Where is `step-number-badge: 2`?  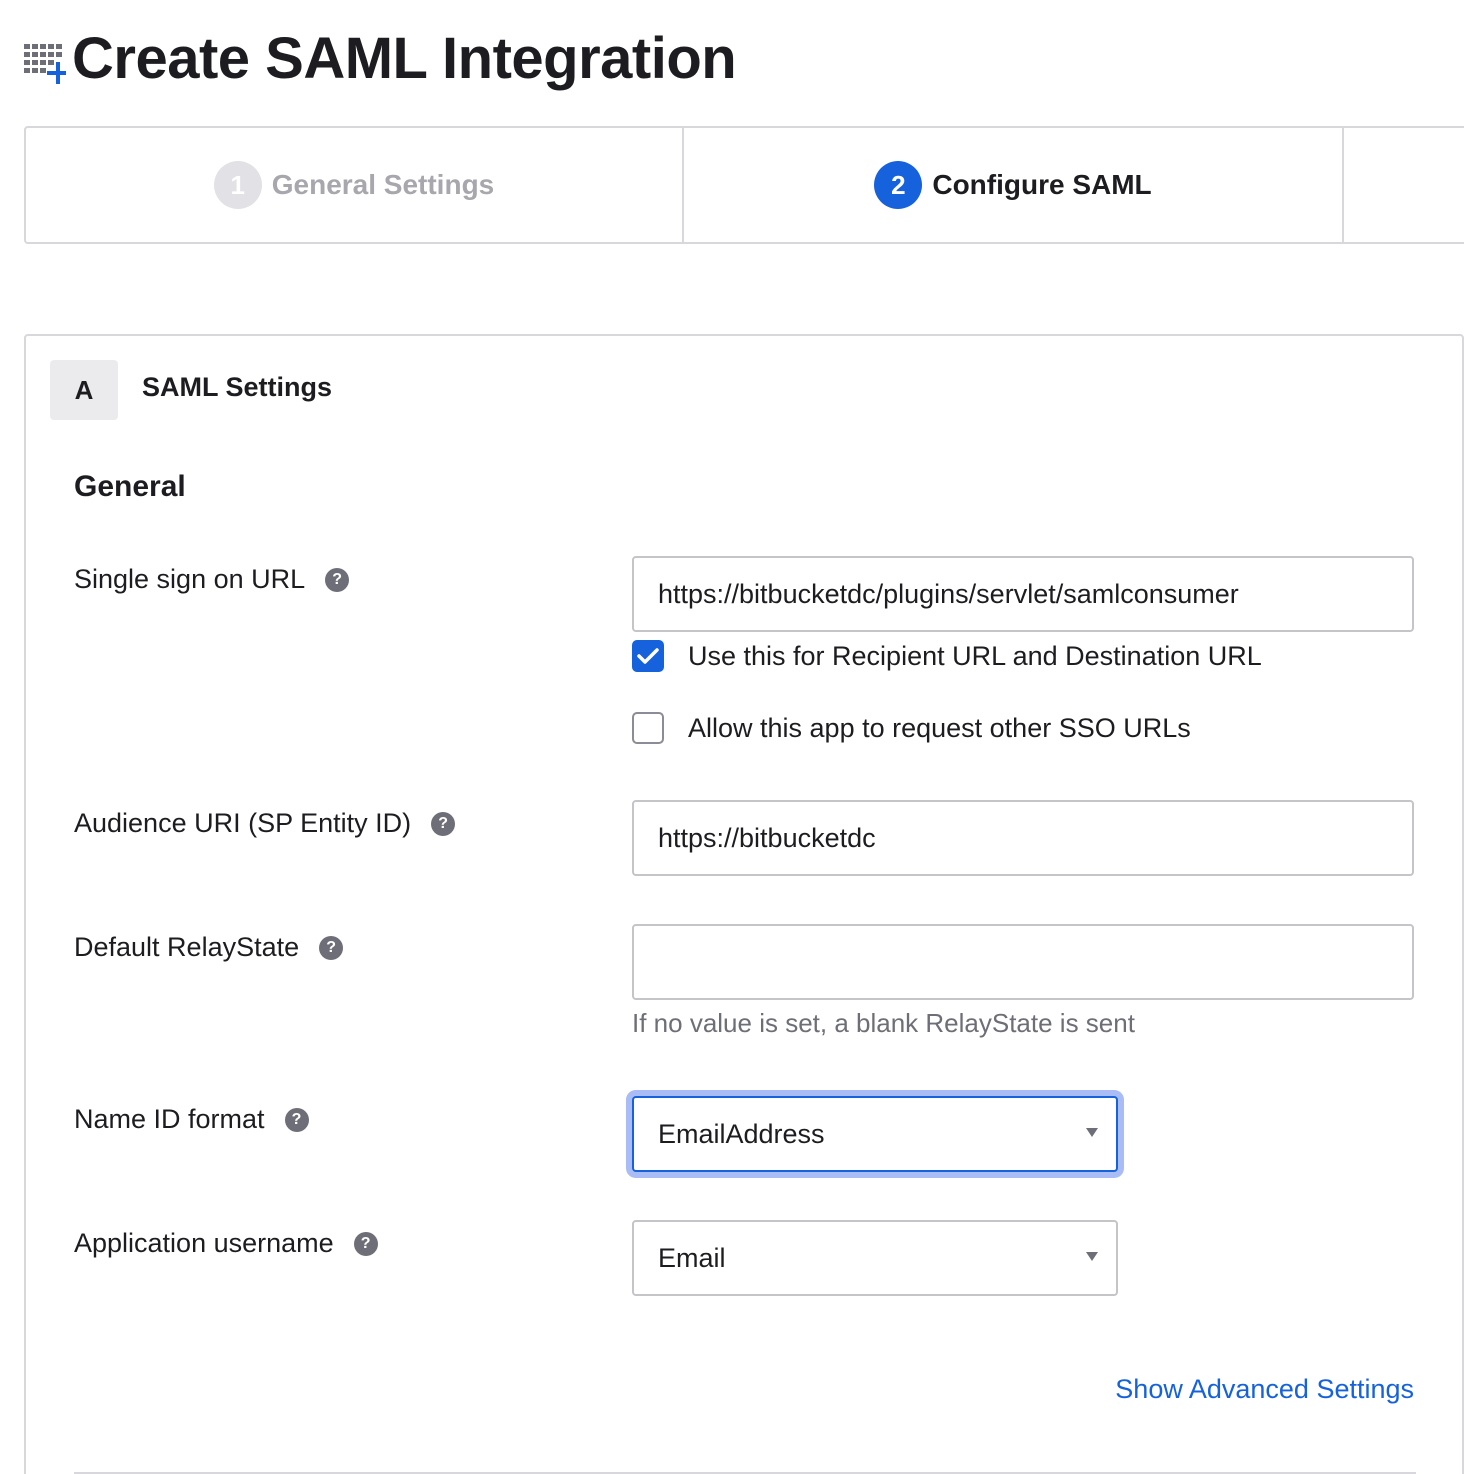
step-number-badge: 2 is located at coordinates (898, 185).